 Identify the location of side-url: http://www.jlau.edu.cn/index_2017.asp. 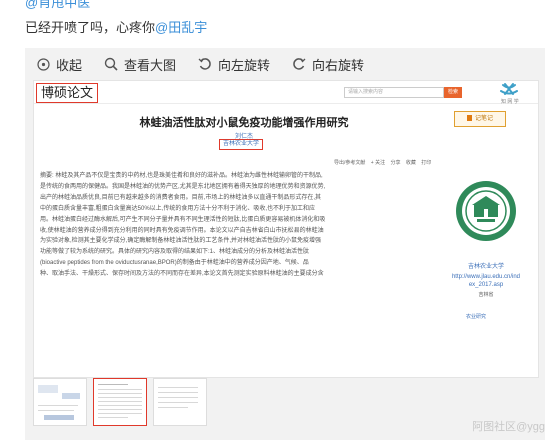
(486, 281).